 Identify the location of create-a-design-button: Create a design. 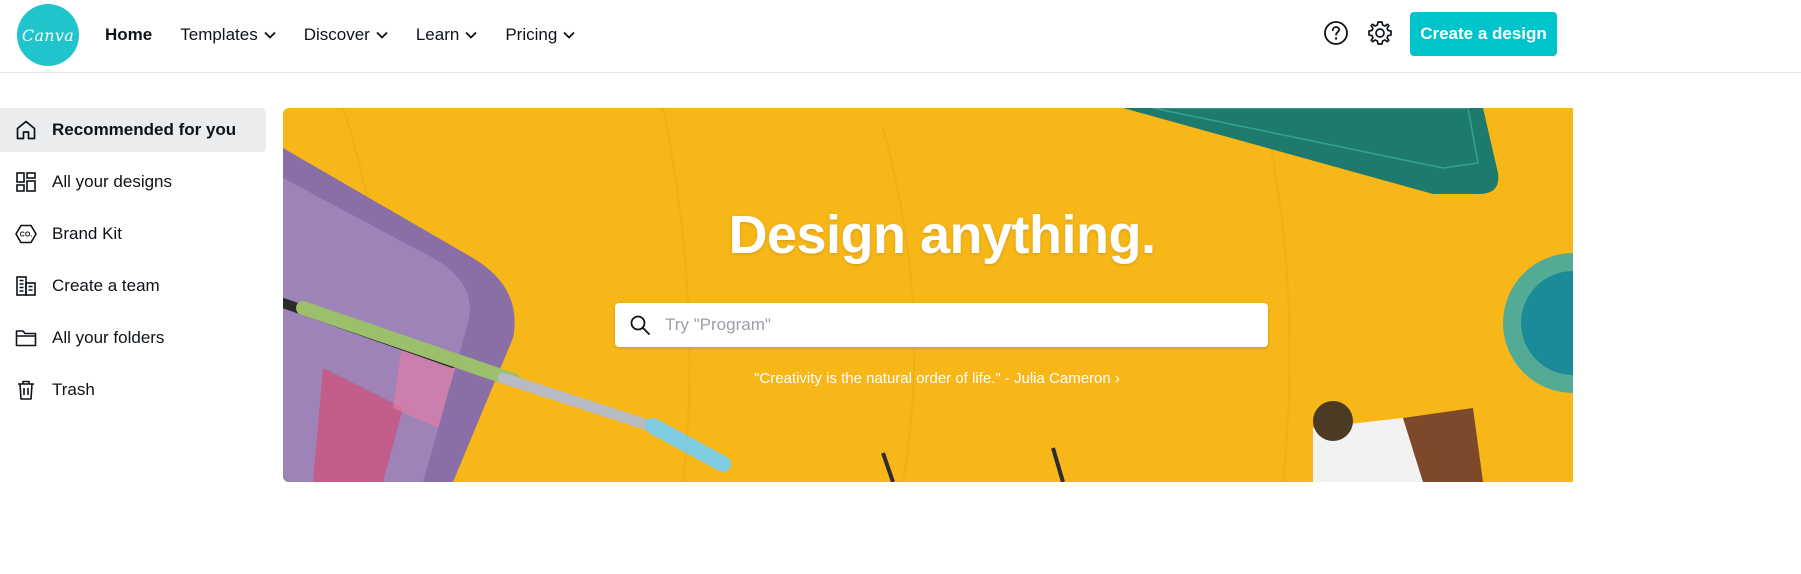
(1483, 34).